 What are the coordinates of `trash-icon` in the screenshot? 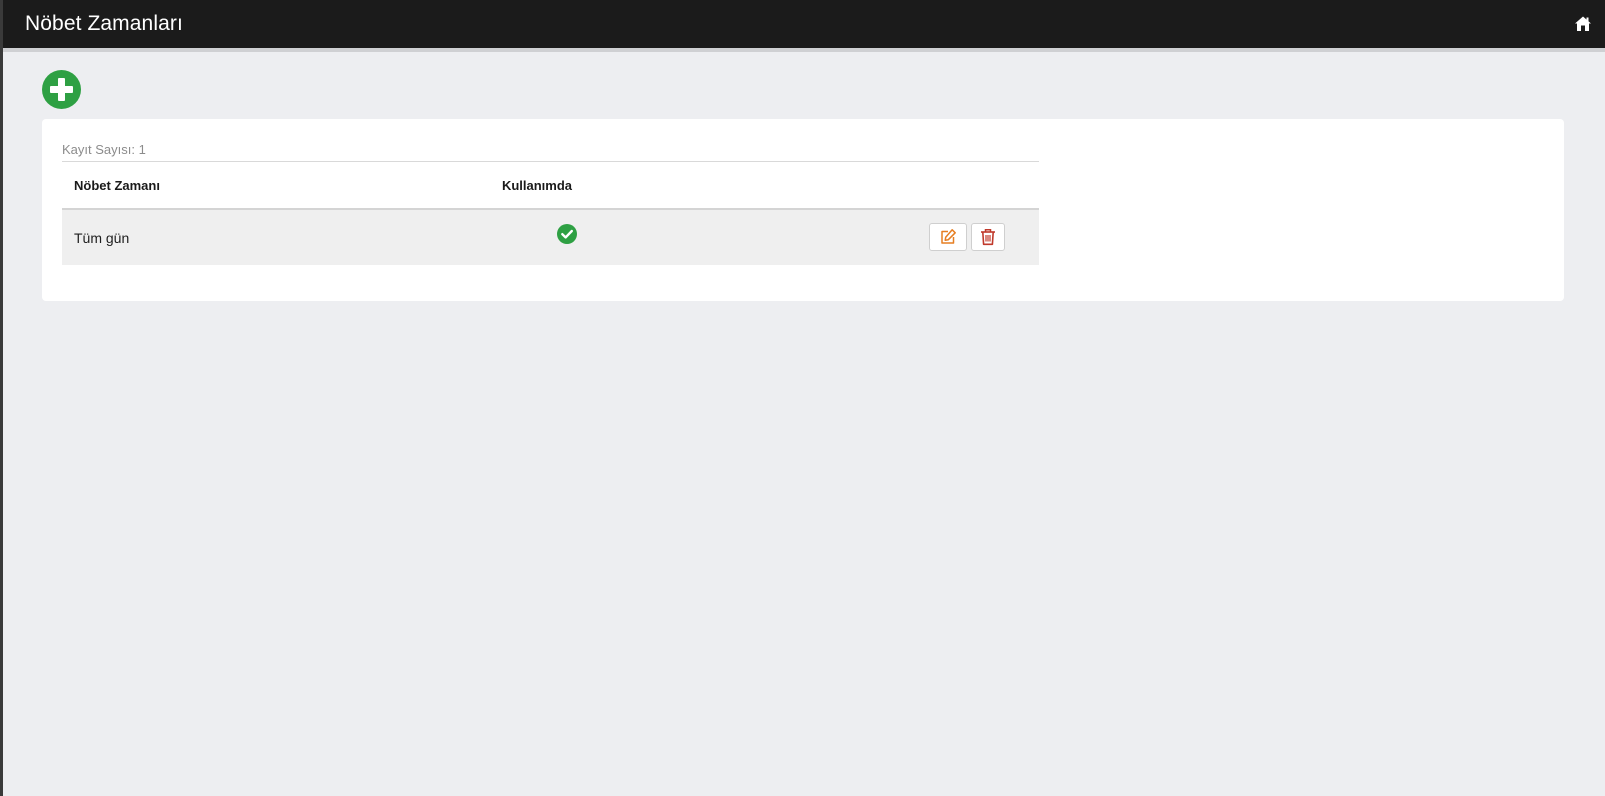 It's located at (988, 237).